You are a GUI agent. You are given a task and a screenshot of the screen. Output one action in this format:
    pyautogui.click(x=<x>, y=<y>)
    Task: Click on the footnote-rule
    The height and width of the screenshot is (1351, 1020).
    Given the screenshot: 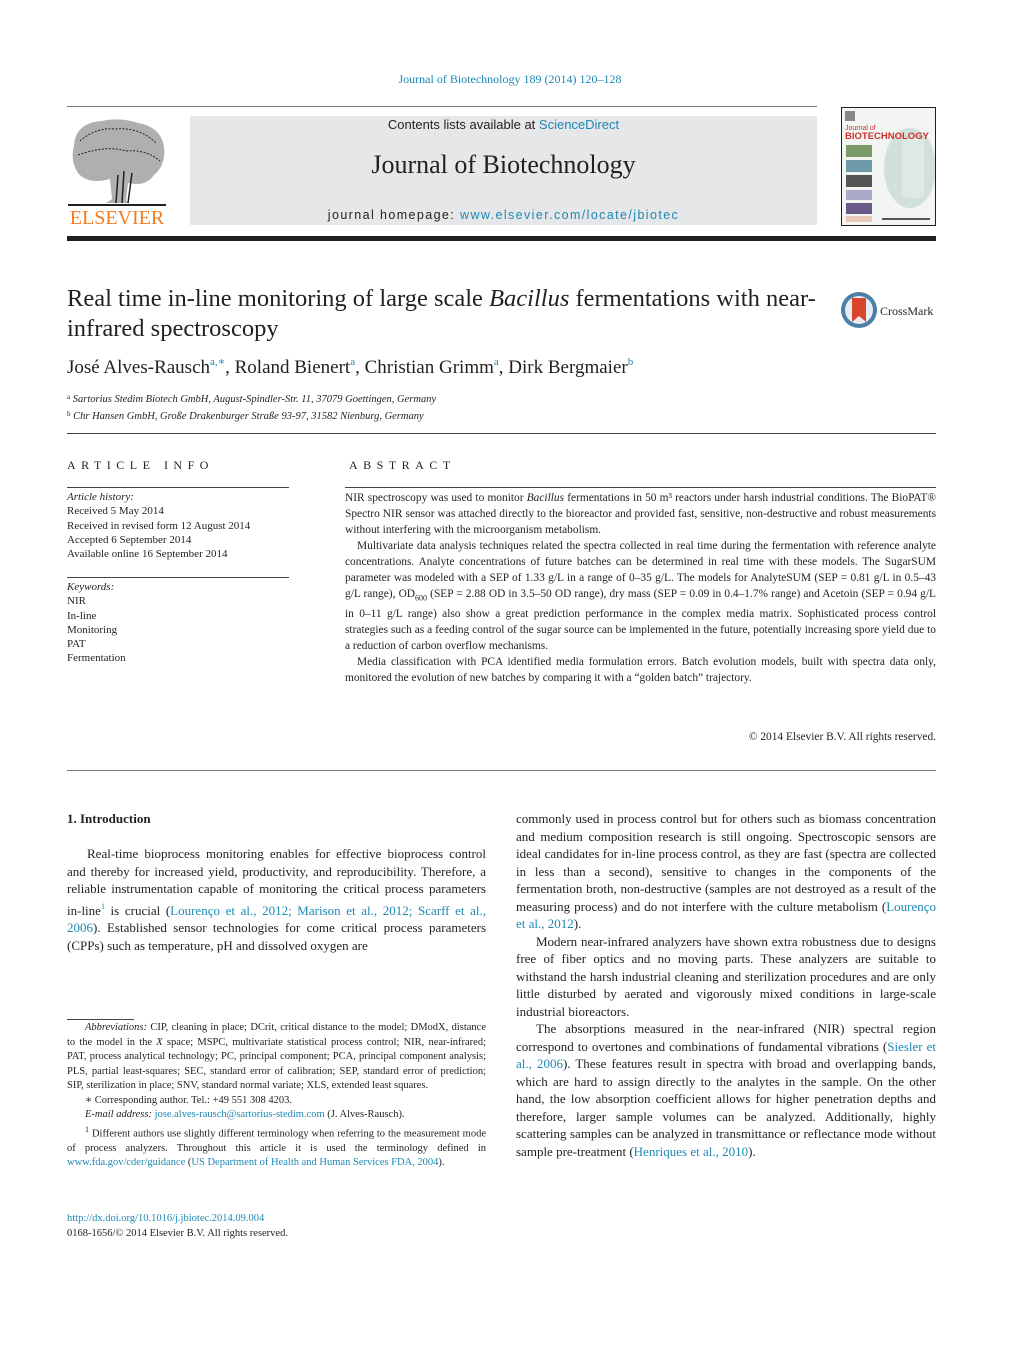 What is the action you would take?
    pyautogui.click(x=100, y=1019)
    